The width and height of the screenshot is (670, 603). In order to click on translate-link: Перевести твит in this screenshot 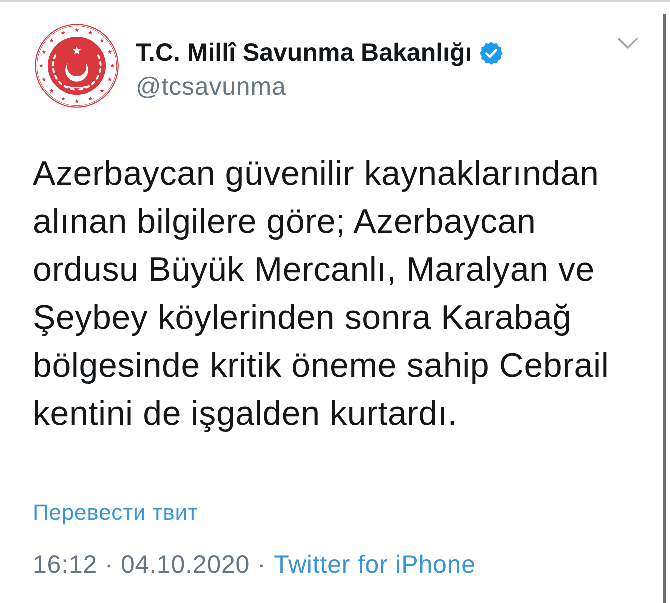, I will do `click(115, 513)`.